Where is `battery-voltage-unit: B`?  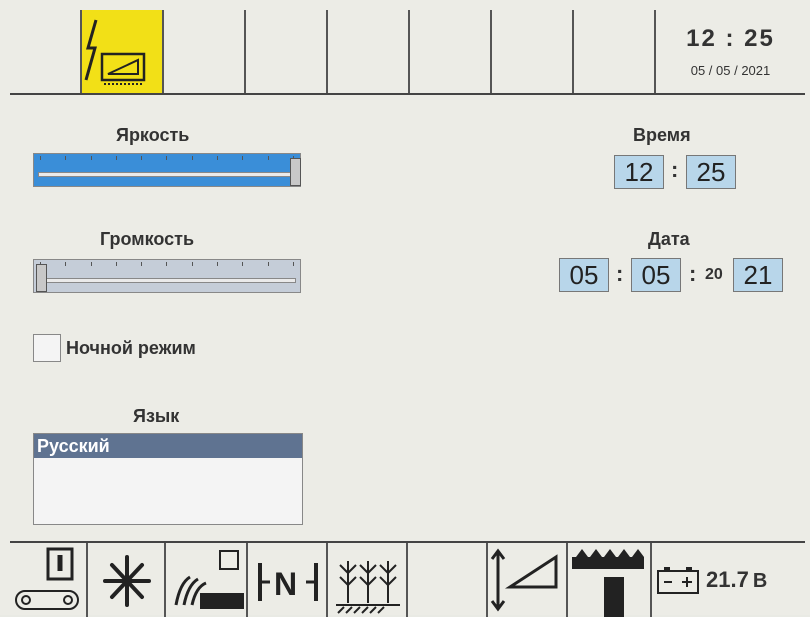 battery-voltage-unit: B is located at coordinates (760, 581).